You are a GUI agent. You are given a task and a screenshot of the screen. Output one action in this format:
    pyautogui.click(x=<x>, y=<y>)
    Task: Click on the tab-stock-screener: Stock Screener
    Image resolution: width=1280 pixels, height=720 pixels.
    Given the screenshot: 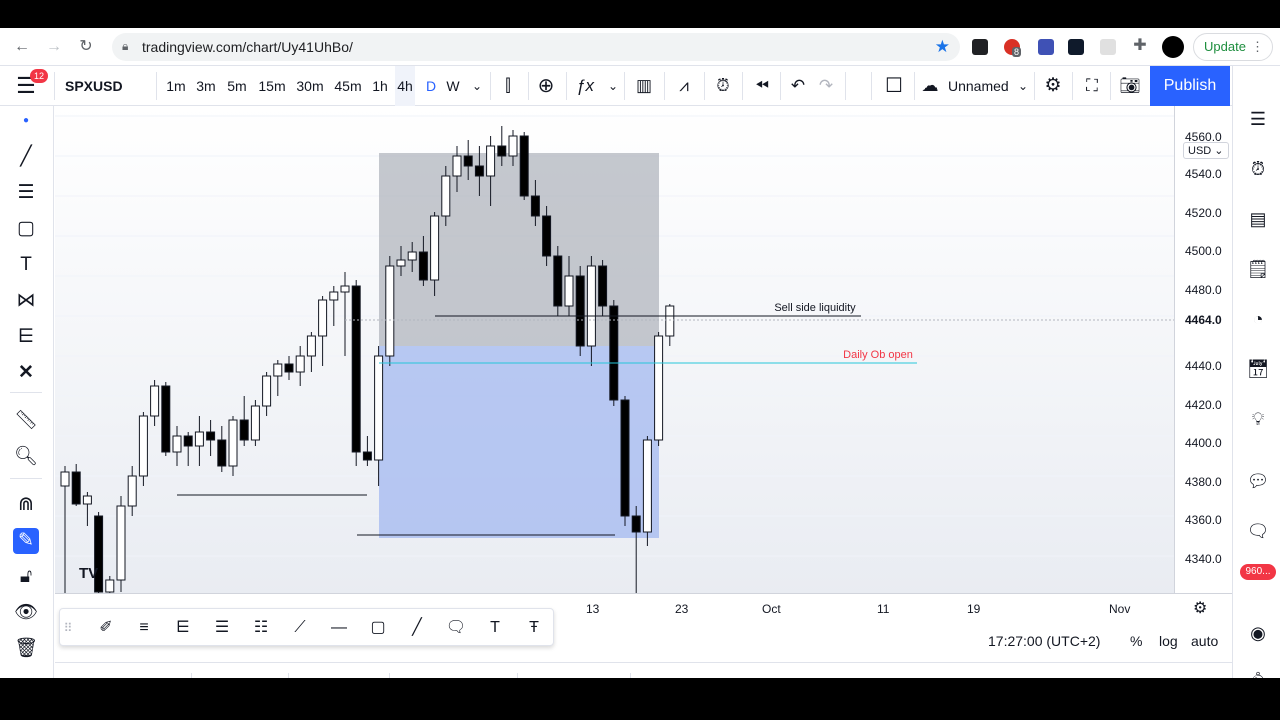 What is the action you would take?
    pyautogui.click(x=120, y=670)
    